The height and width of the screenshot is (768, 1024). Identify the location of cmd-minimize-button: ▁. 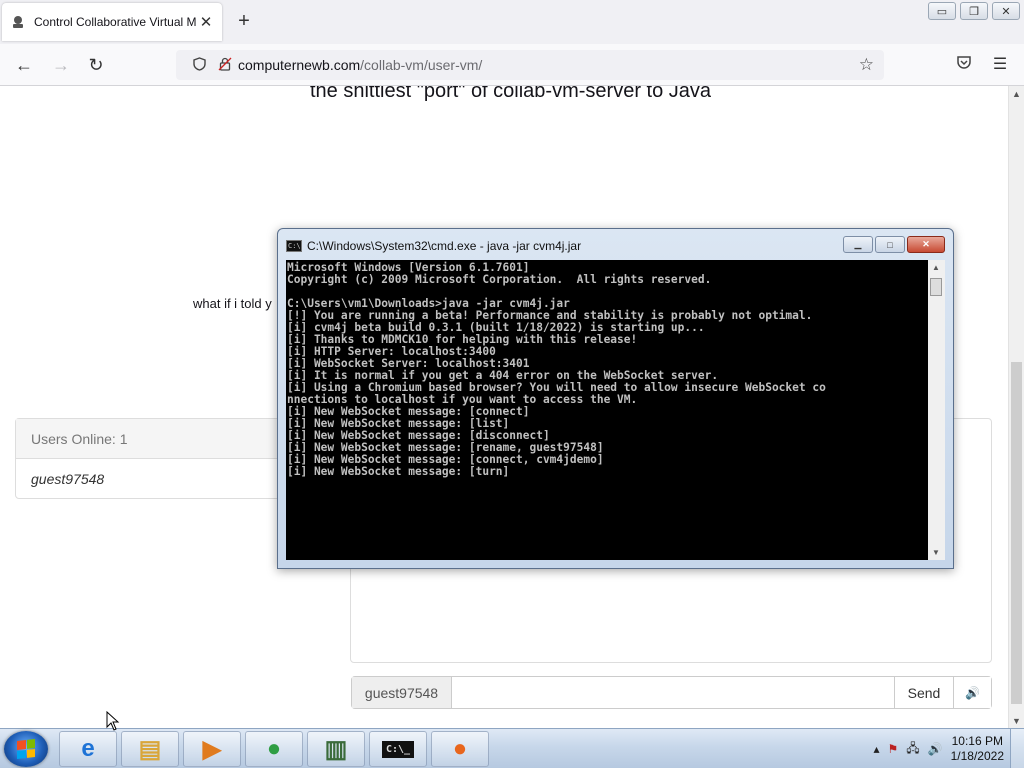
(858, 244).